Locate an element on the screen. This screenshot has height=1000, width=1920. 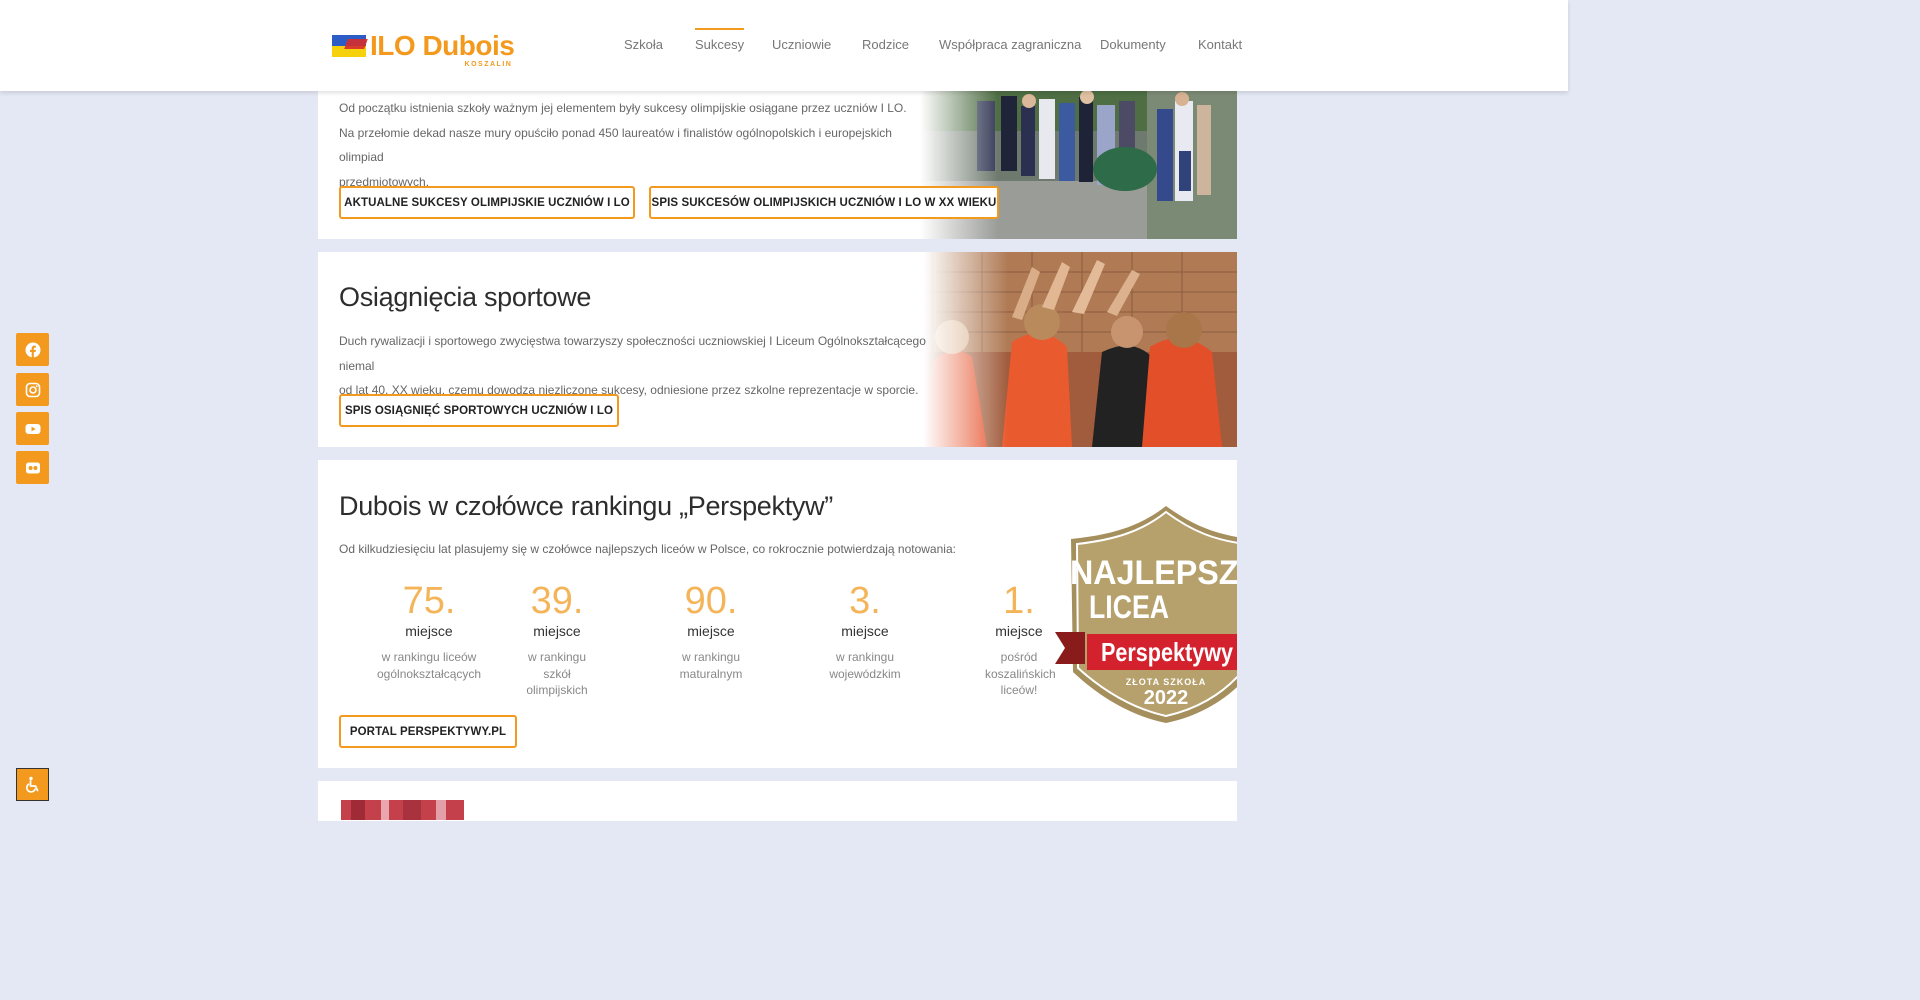
next-section-image is located at coordinates (402, 810).